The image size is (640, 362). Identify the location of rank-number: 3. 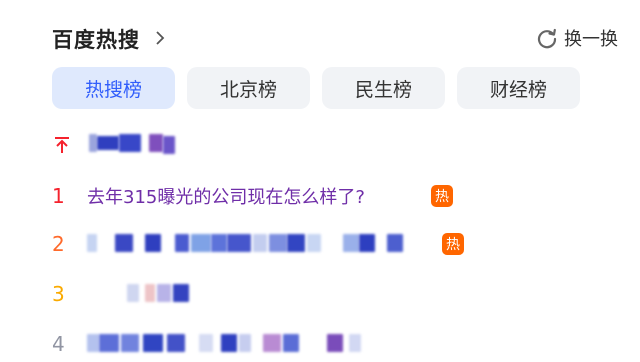
(58, 294).